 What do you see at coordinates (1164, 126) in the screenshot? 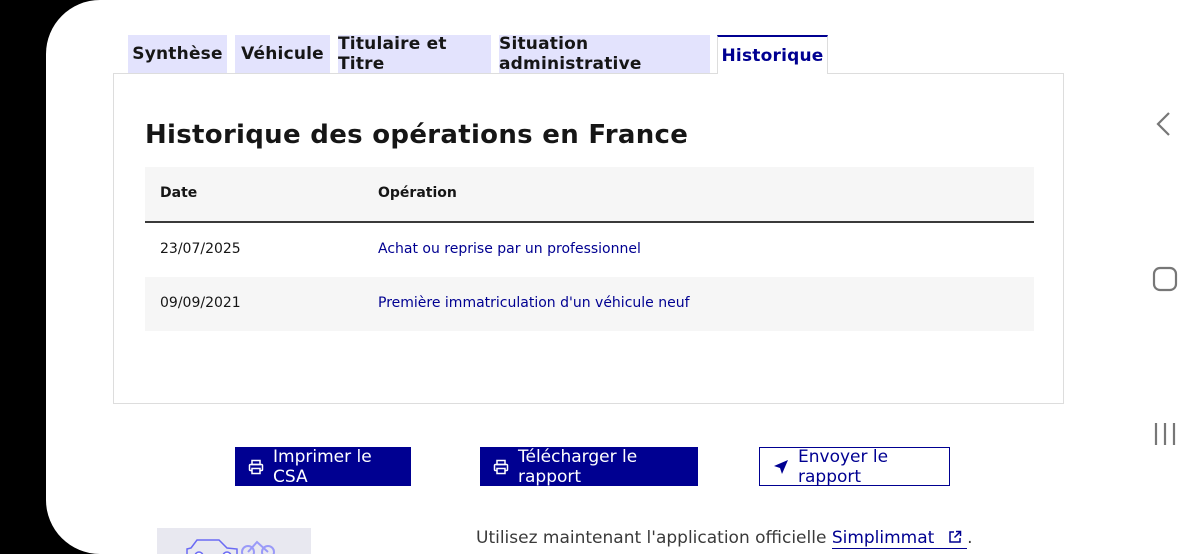
I see `chevron-left-icon` at bounding box center [1164, 126].